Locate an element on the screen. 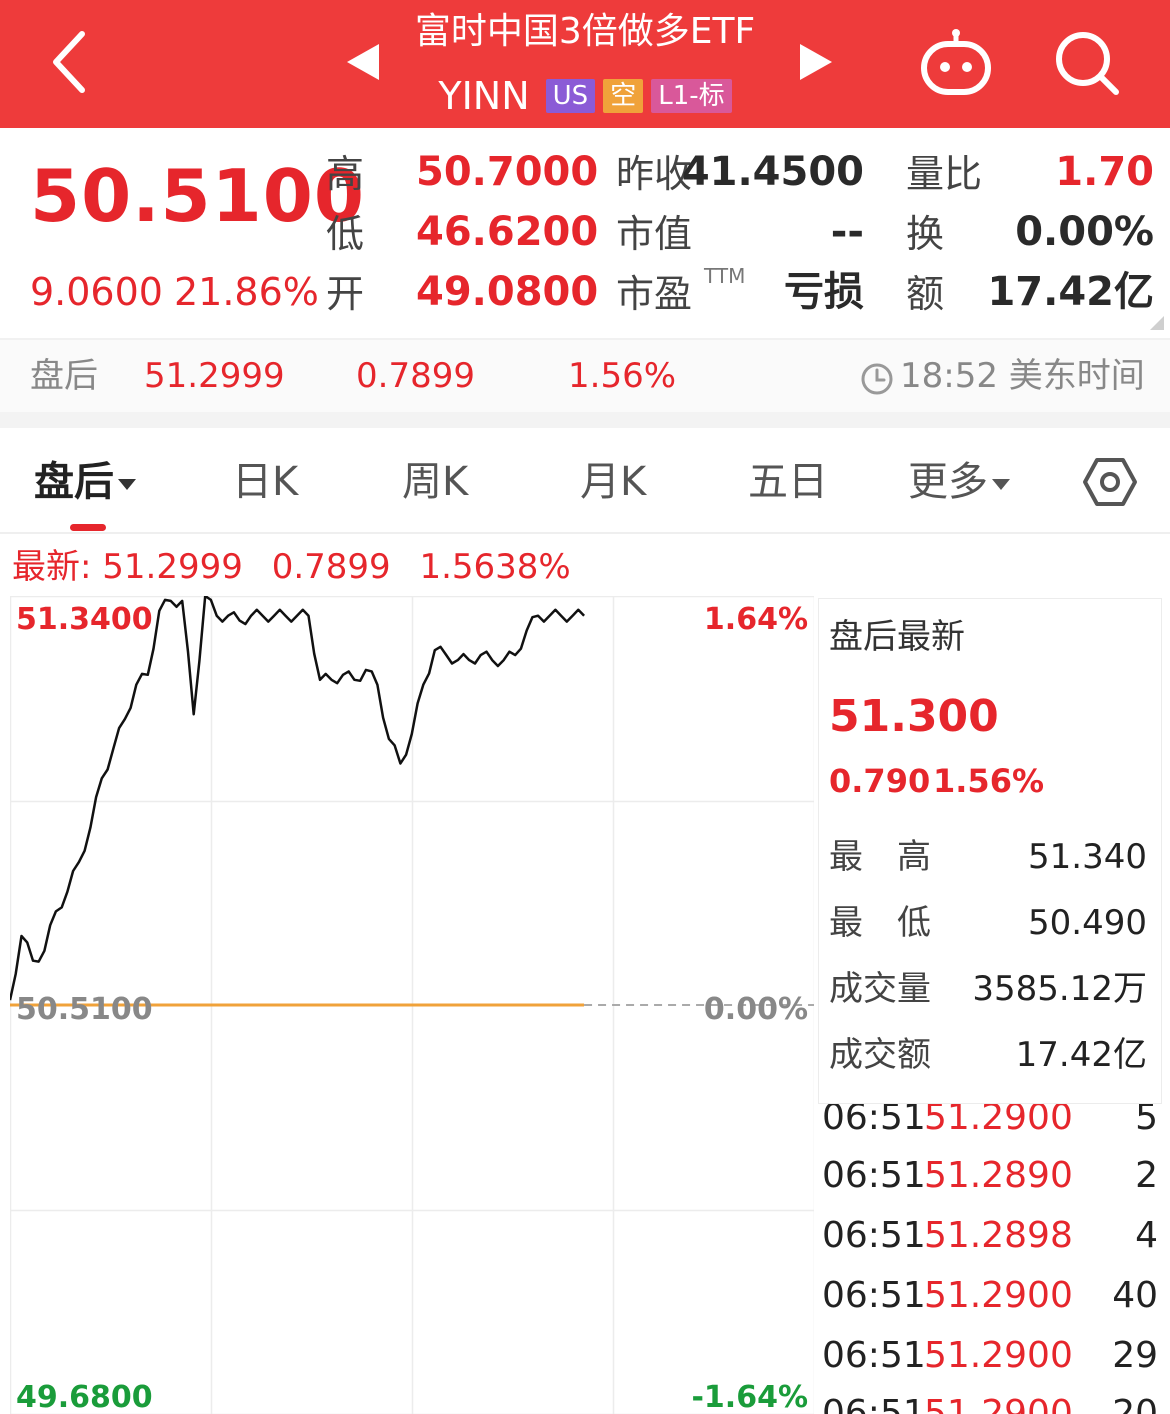  tab-monthly-k: 月K is located at coordinates (613, 482).